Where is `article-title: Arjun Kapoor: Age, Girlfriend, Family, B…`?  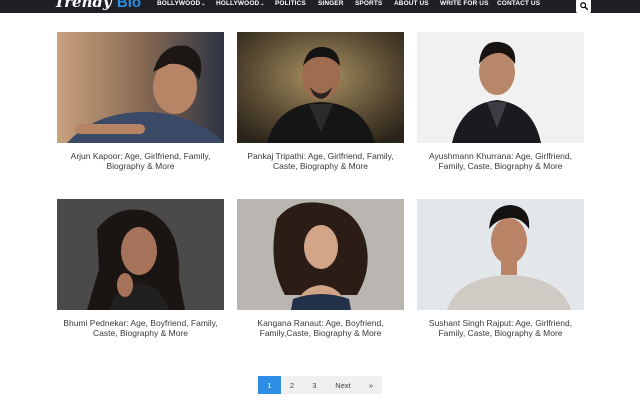
article-title: Arjun Kapoor: Age, Girlfriend, Family, B… is located at coordinates (140, 161).